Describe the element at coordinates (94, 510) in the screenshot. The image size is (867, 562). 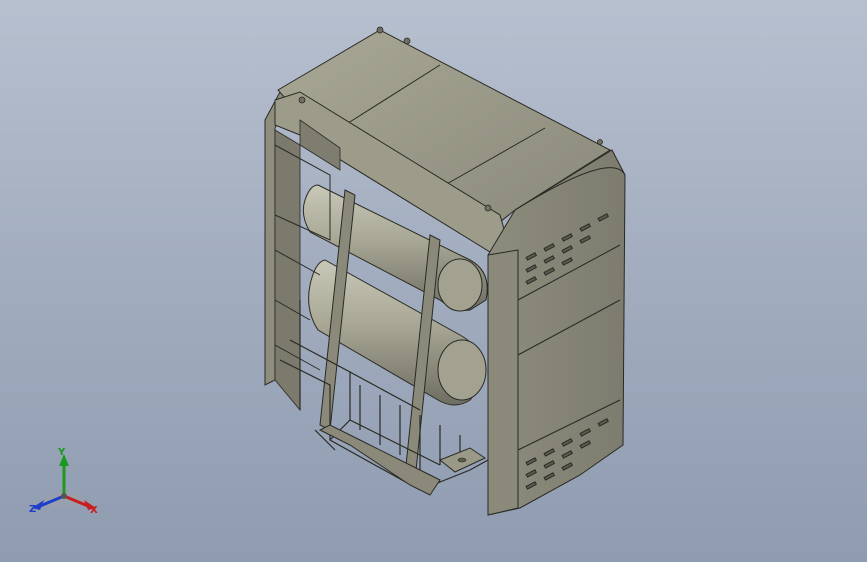
I see `axis-x-label: X` at that location.